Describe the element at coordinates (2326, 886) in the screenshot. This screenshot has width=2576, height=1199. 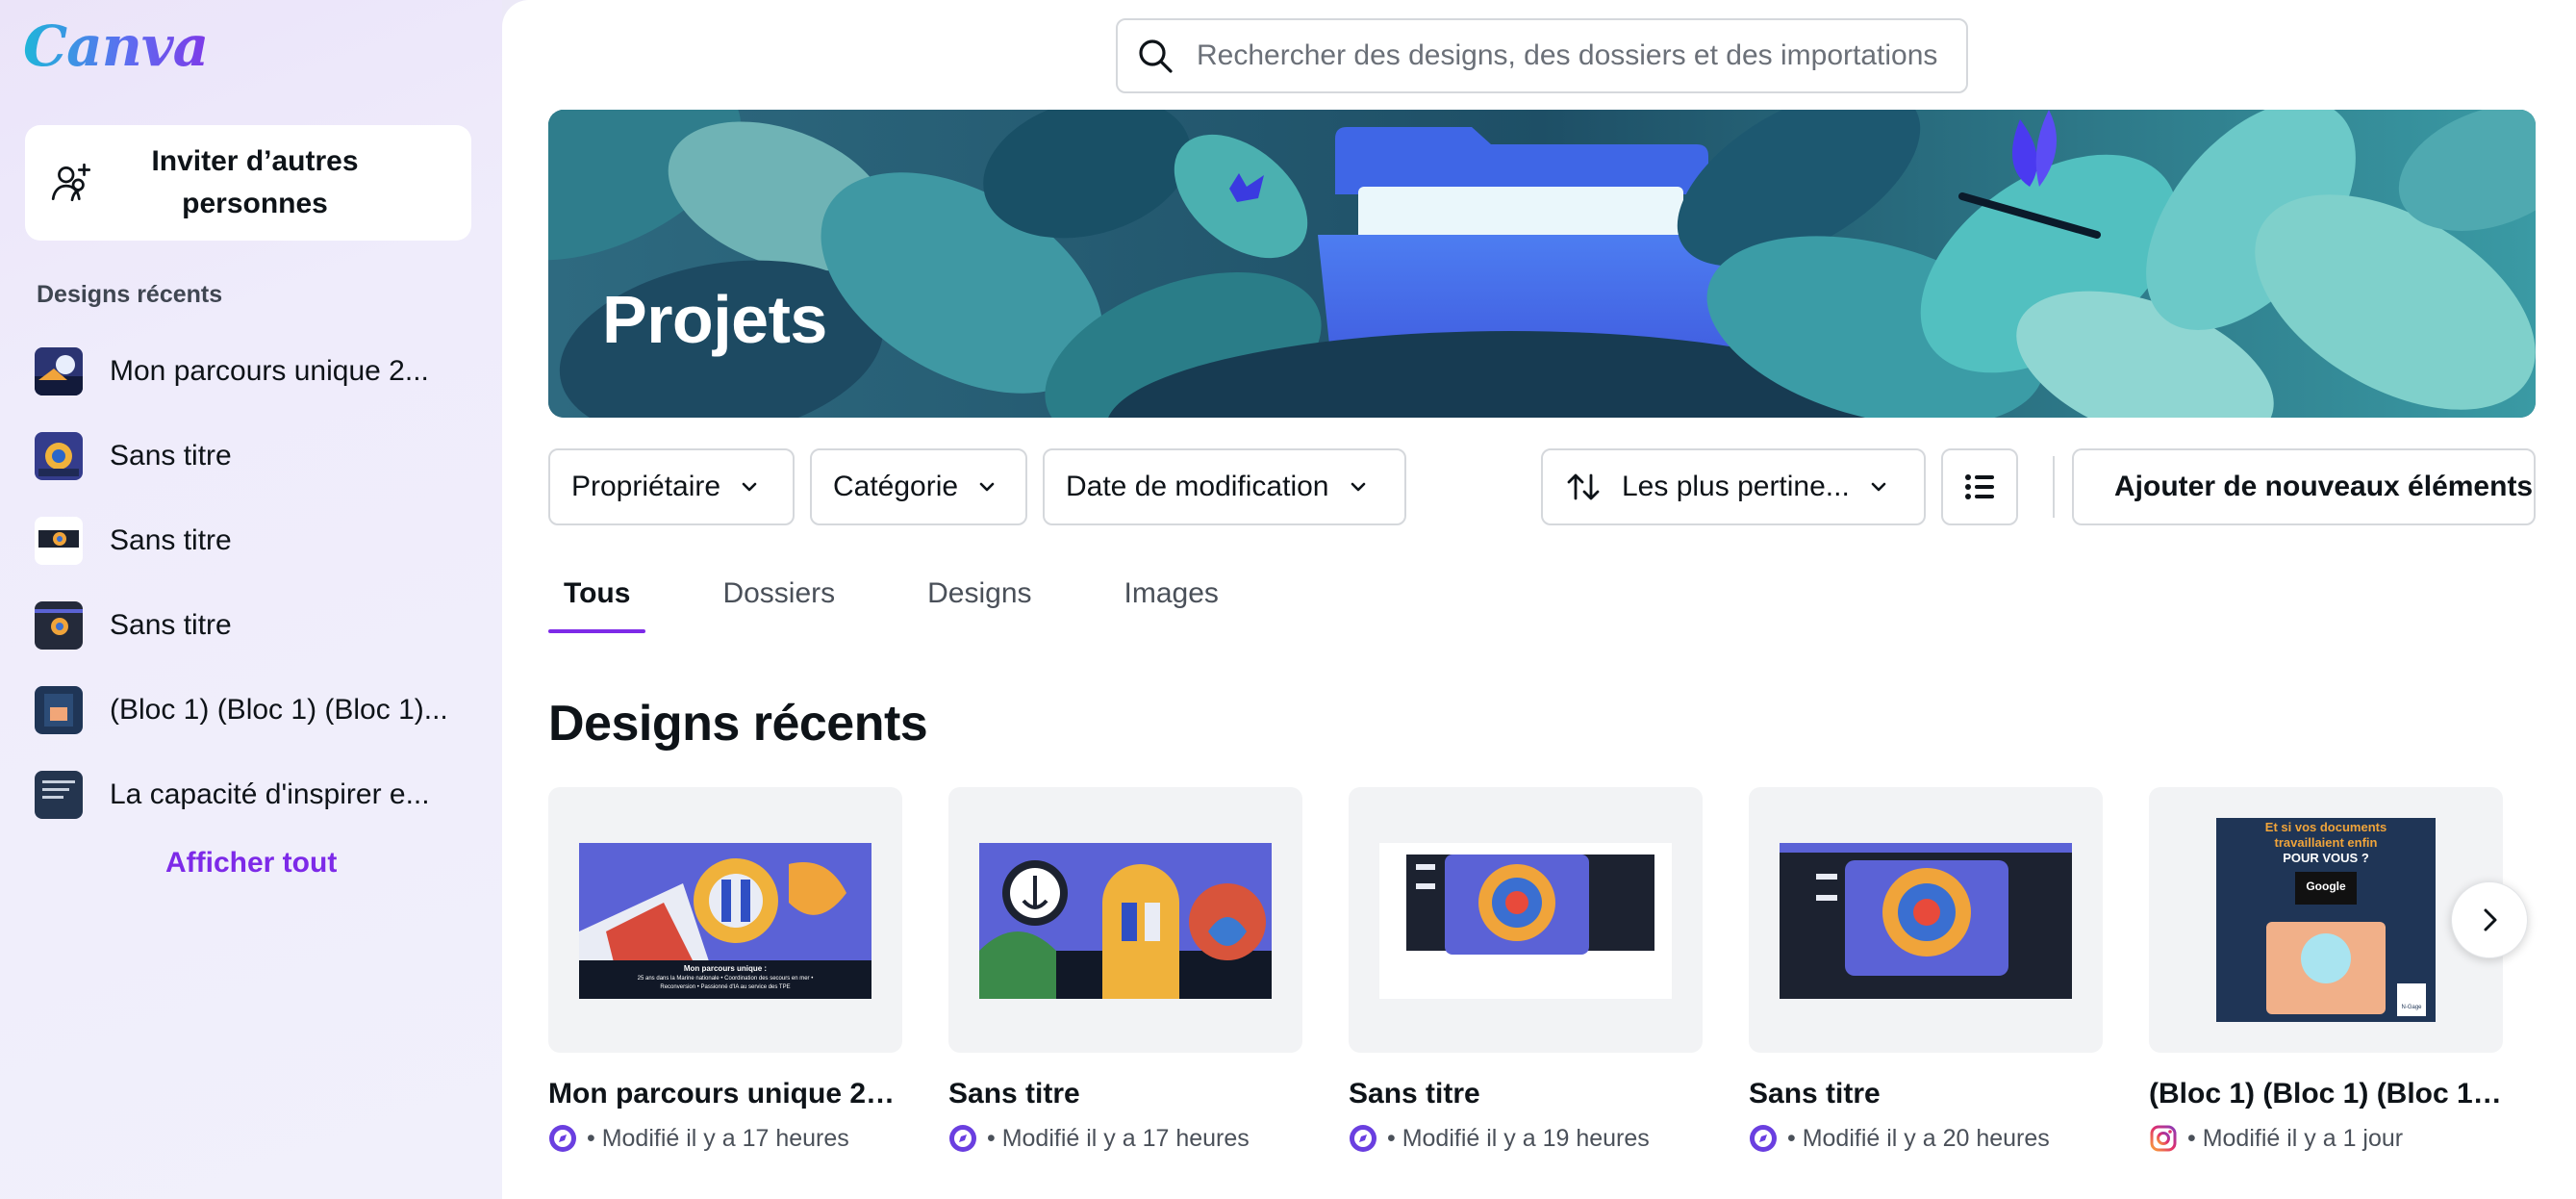
I see `thumbnail-brand: Google` at that location.